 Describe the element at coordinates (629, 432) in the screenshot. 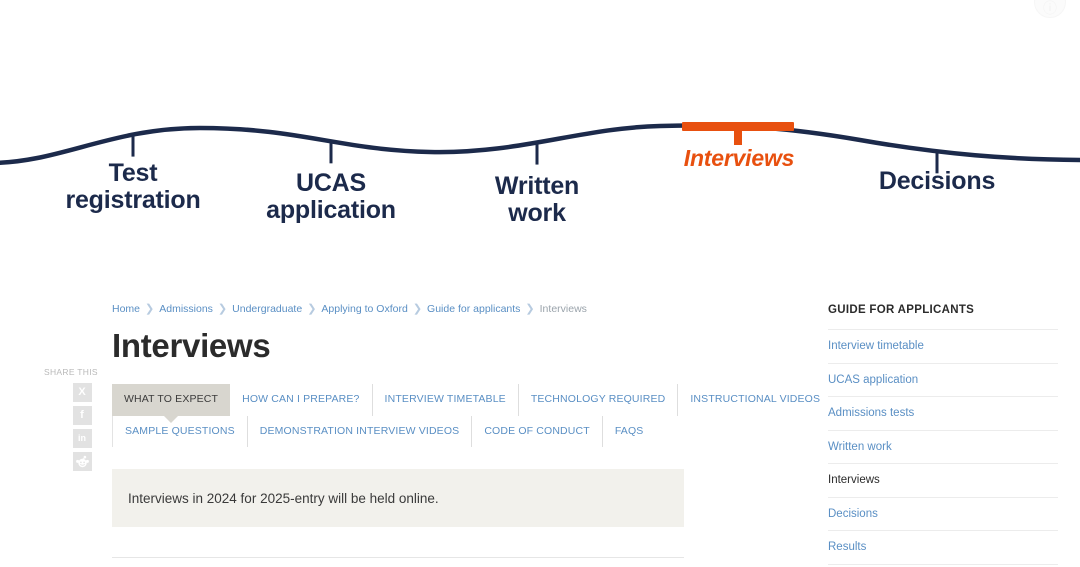

I see `tab-faqs: FAQS` at that location.